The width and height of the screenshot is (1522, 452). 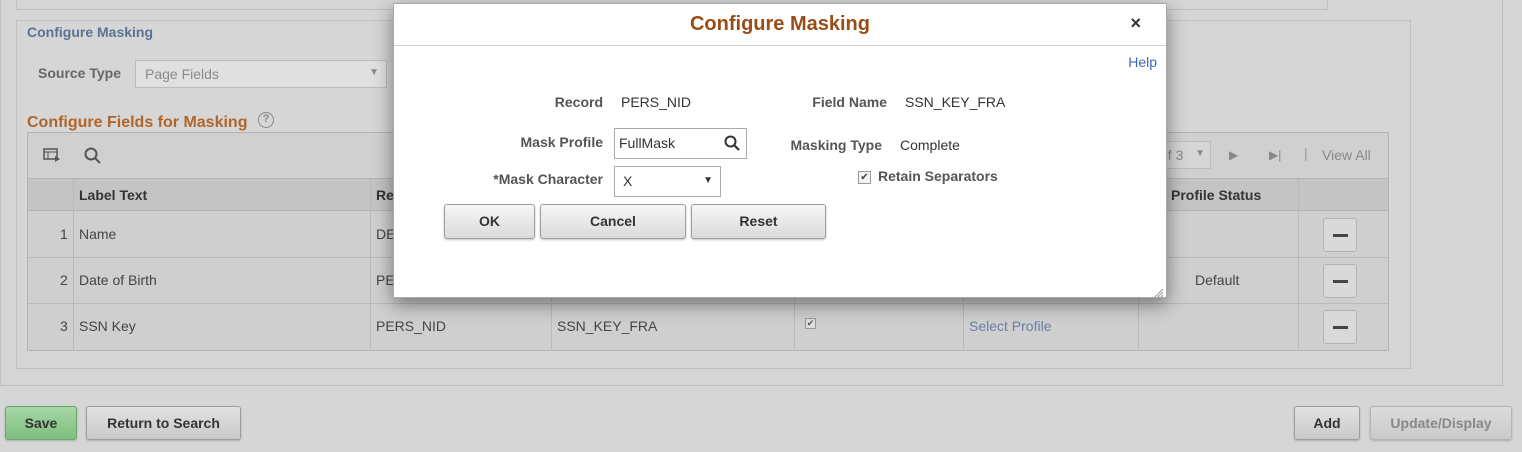 I want to click on record-label: Record, so click(x=578, y=102).